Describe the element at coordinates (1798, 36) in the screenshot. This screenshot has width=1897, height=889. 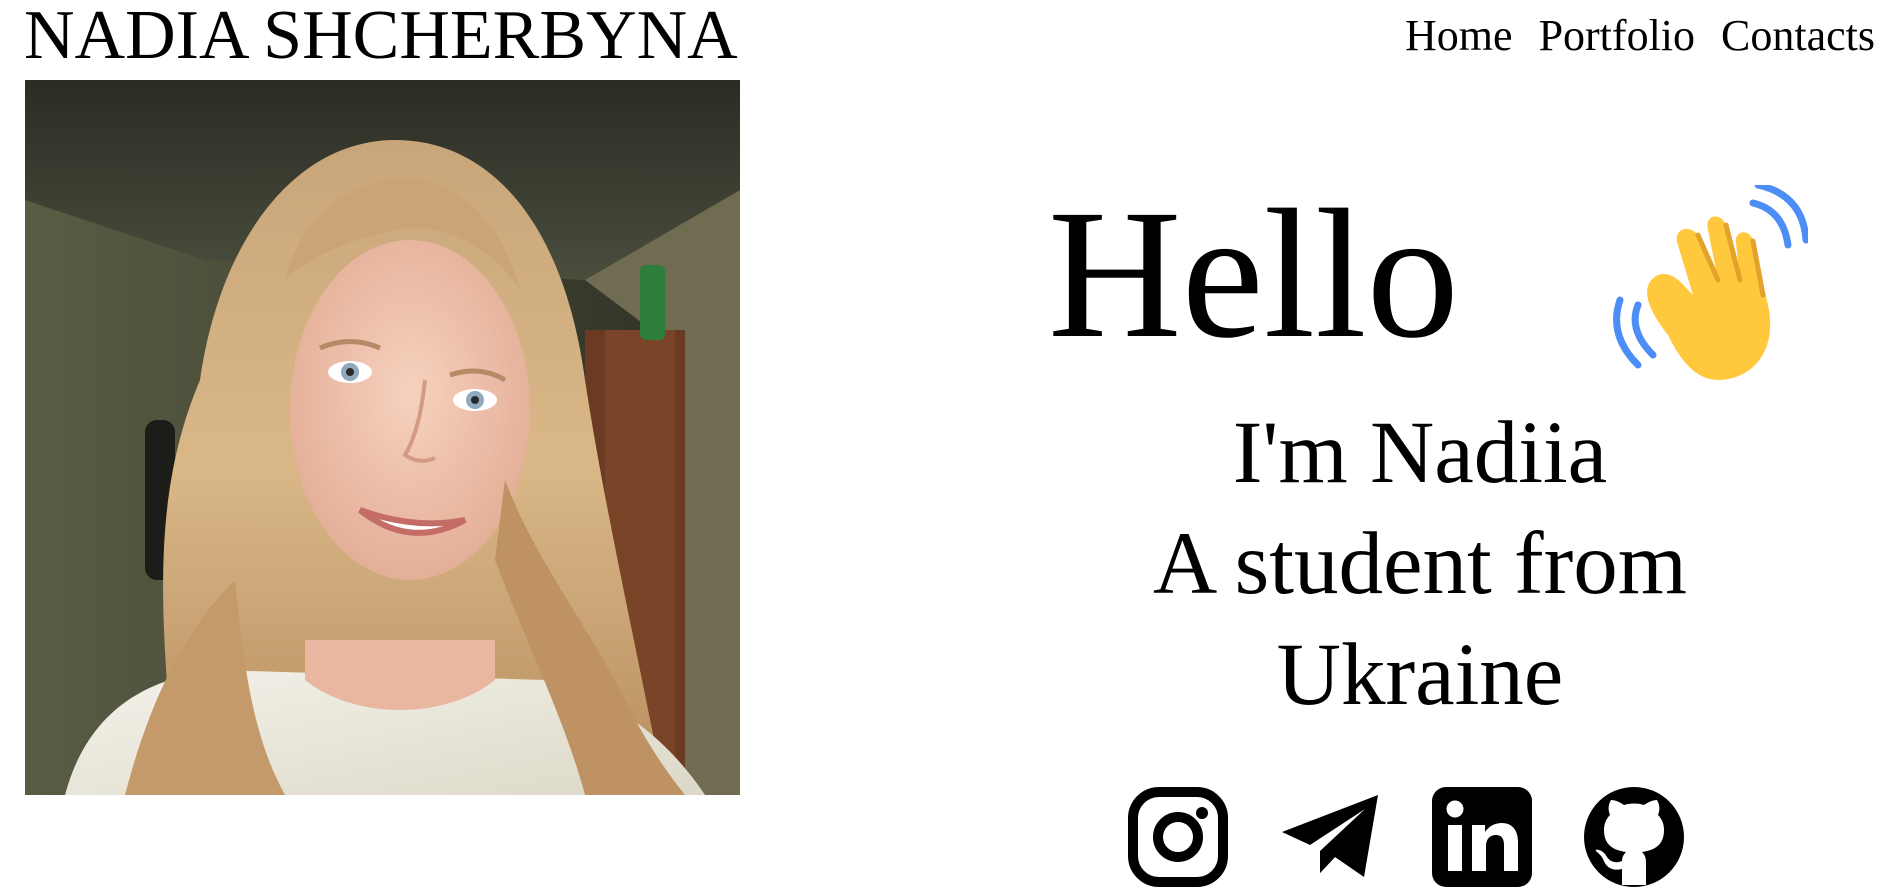
I see `nav-contacts-link: Contacts` at that location.